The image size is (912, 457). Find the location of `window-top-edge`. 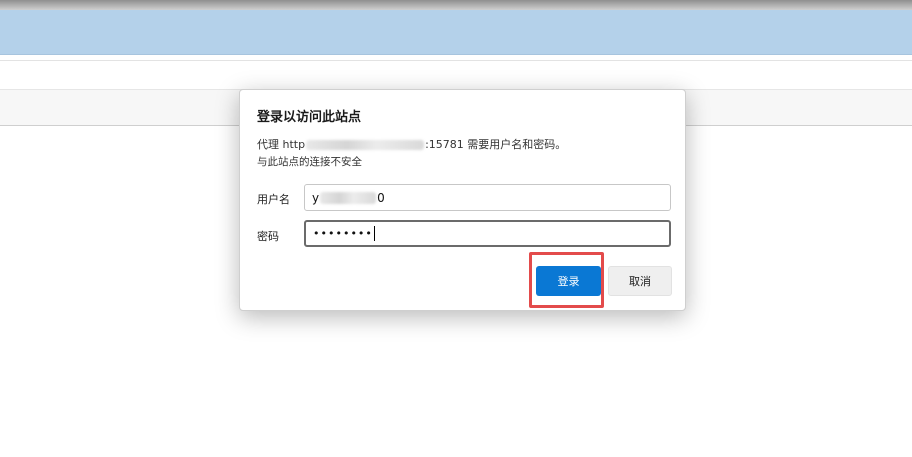

window-top-edge is located at coordinates (456, 5).